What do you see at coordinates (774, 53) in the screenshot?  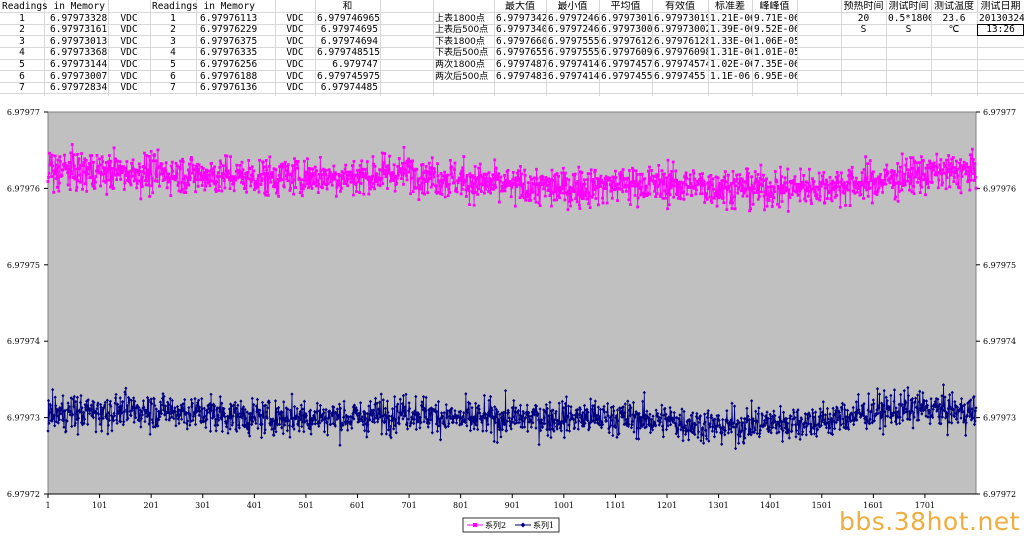 I see `stats-value: 1.01E-05` at bounding box center [774, 53].